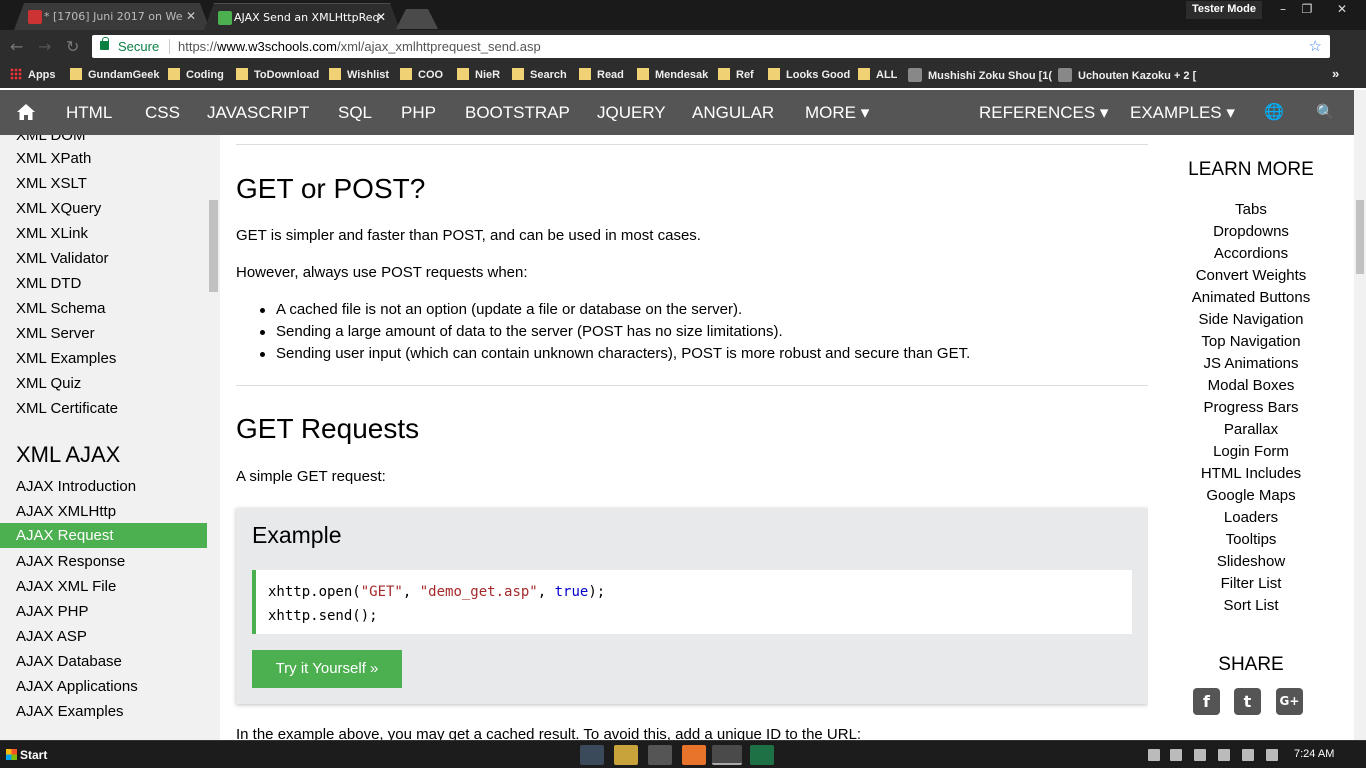 The width and height of the screenshot is (1366, 768). What do you see at coordinates (115, 74) in the screenshot?
I see `bookmark-folder: GundamGeek` at bounding box center [115, 74].